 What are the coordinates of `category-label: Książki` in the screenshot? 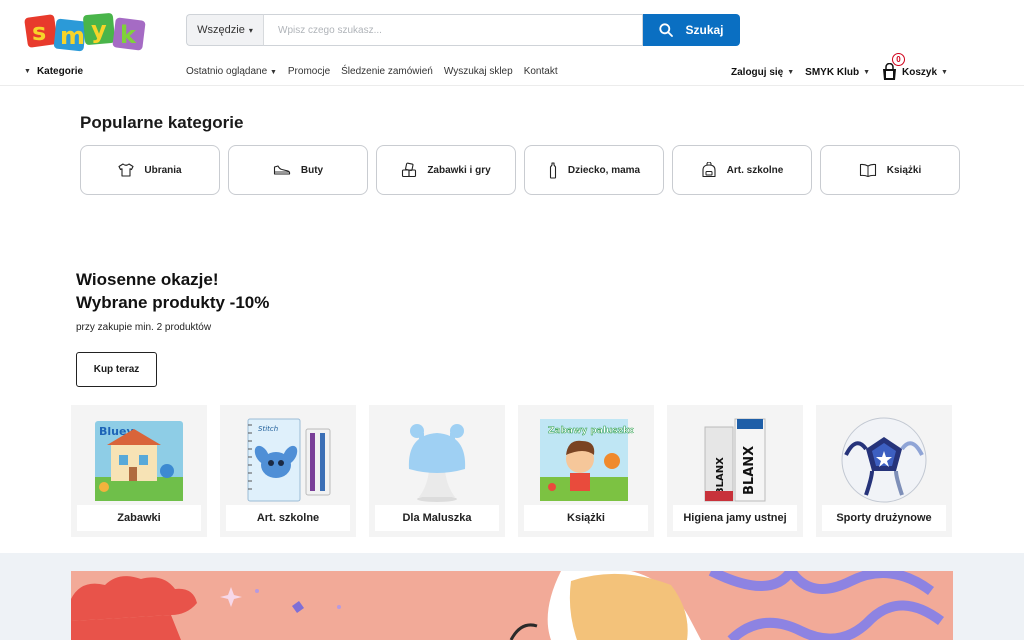 It's located at (904, 170).